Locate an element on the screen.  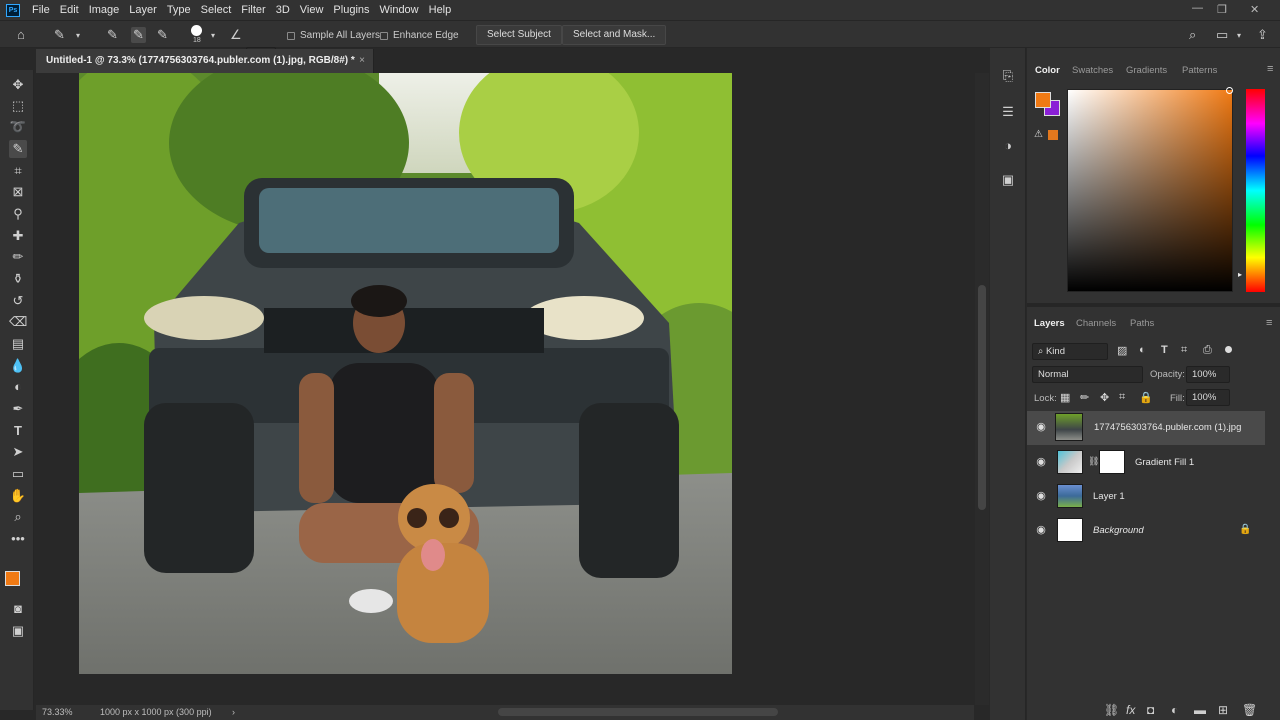
filter-type-icon: T is located at coordinates (1164, 350).